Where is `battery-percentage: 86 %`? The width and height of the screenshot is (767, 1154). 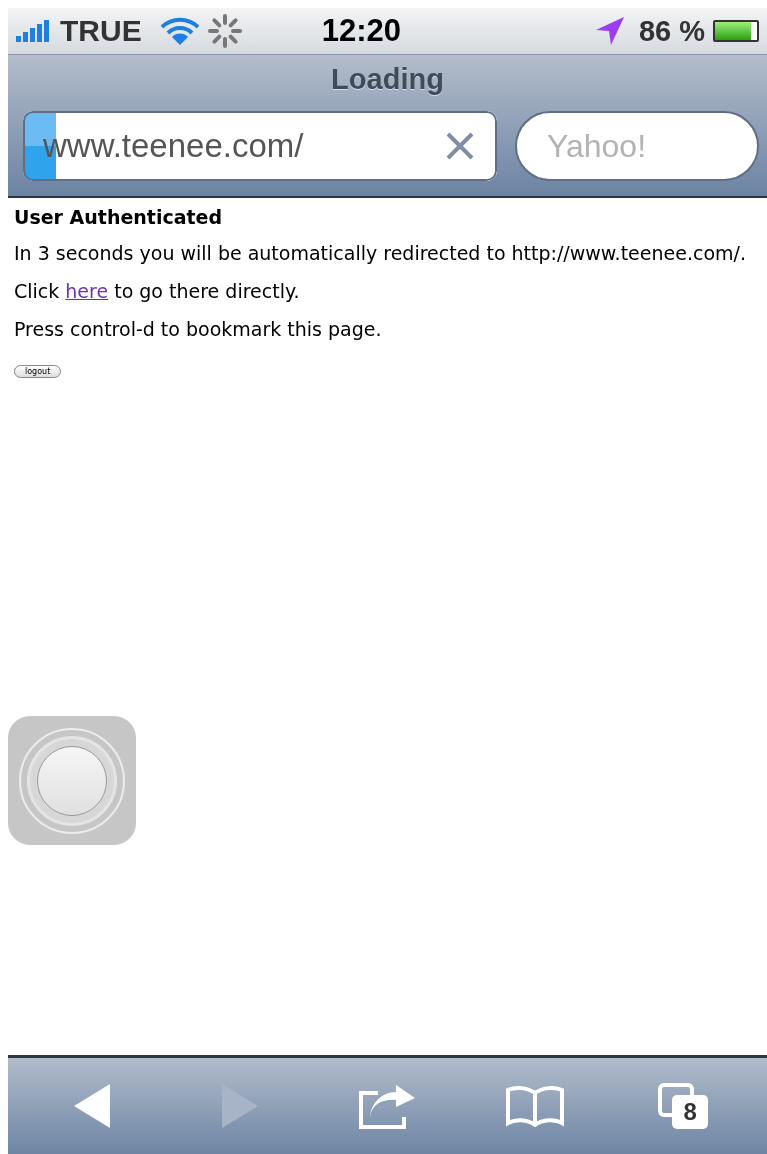
battery-percentage: 86 % is located at coordinates (671, 31).